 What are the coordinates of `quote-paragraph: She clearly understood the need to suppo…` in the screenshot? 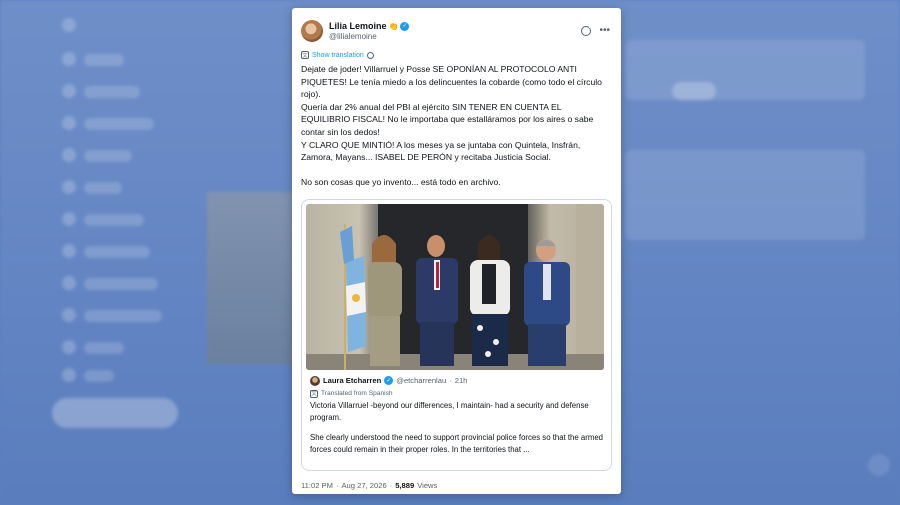 It's located at (456, 443).